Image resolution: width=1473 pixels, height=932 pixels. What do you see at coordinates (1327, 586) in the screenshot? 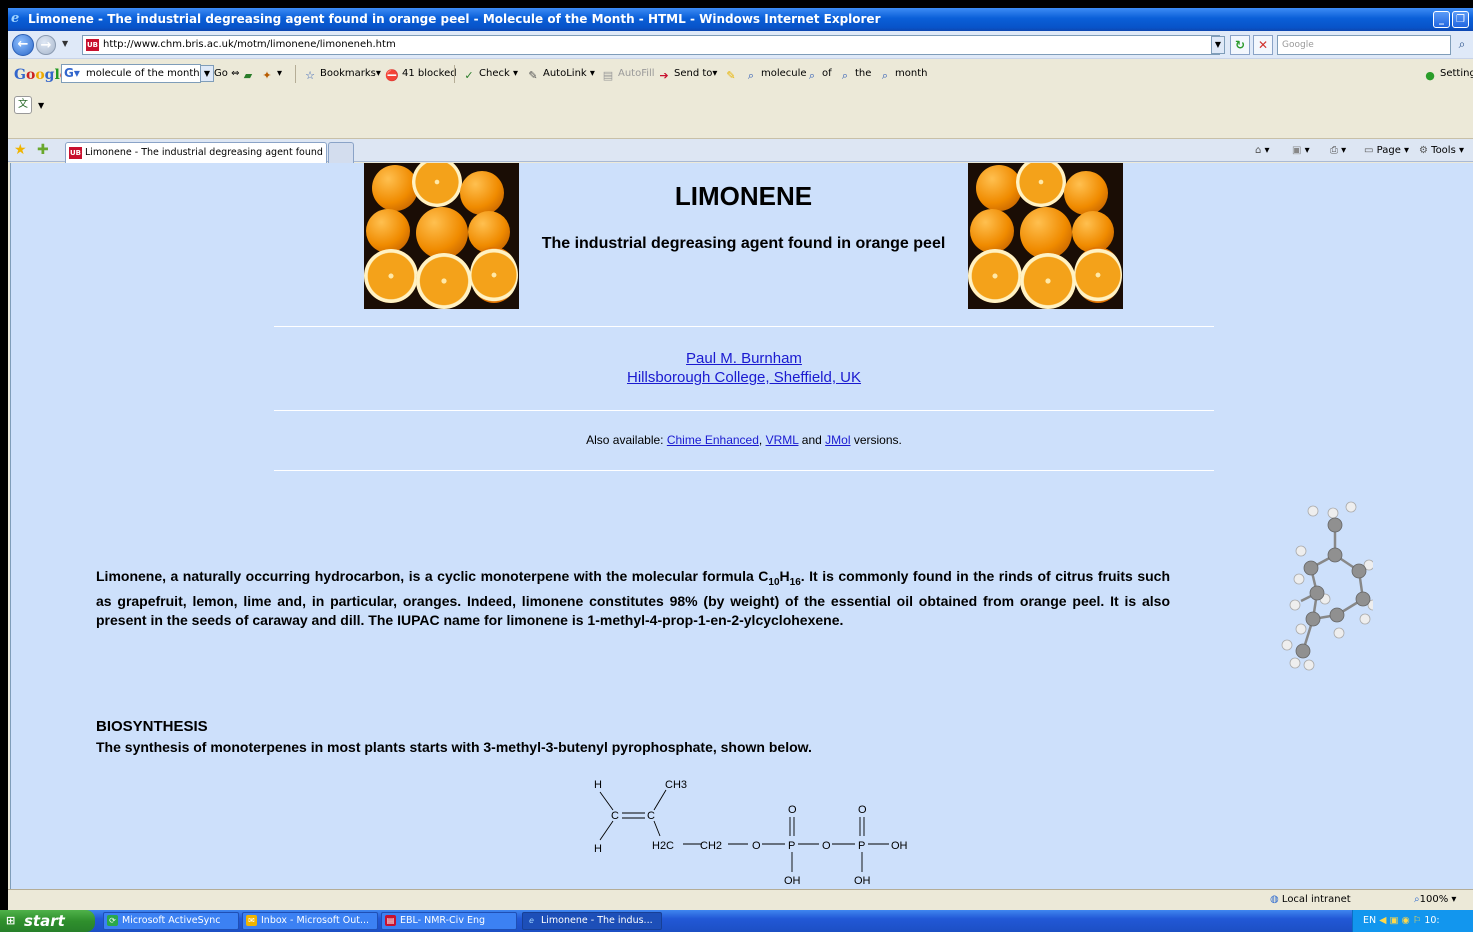
I see `limonene-3d-model-image` at bounding box center [1327, 586].